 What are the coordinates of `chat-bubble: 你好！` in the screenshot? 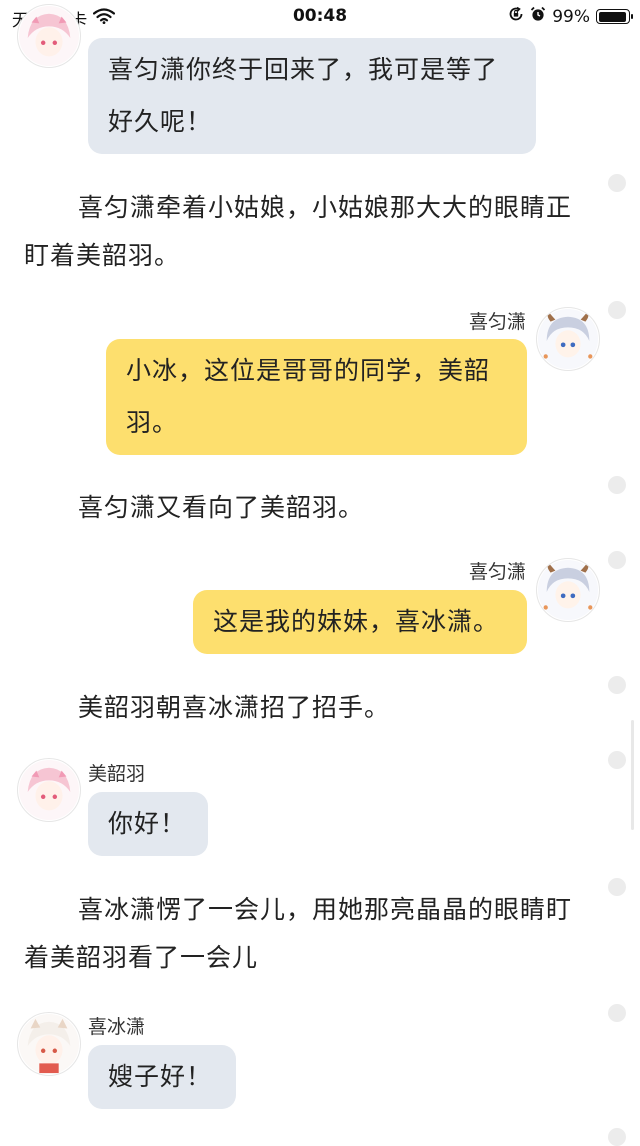 It's located at (148, 824).